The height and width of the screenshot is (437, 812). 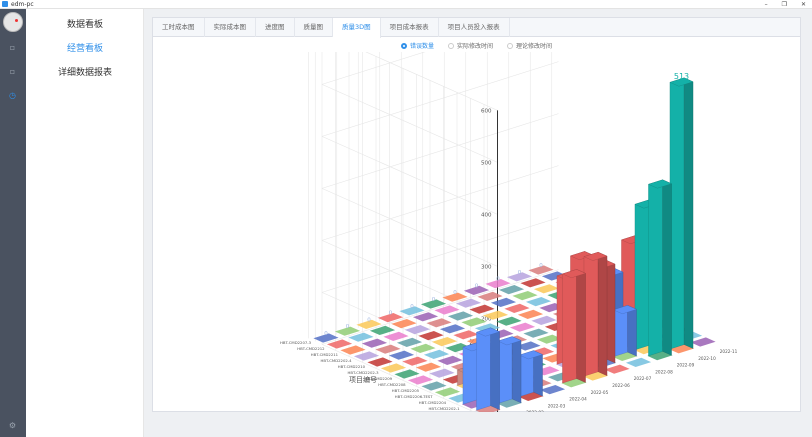 What do you see at coordinates (529, 45) in the screenshot?
I see `radio-theory-fix-time: 理论修改时间` at bounding box center [529, 45].